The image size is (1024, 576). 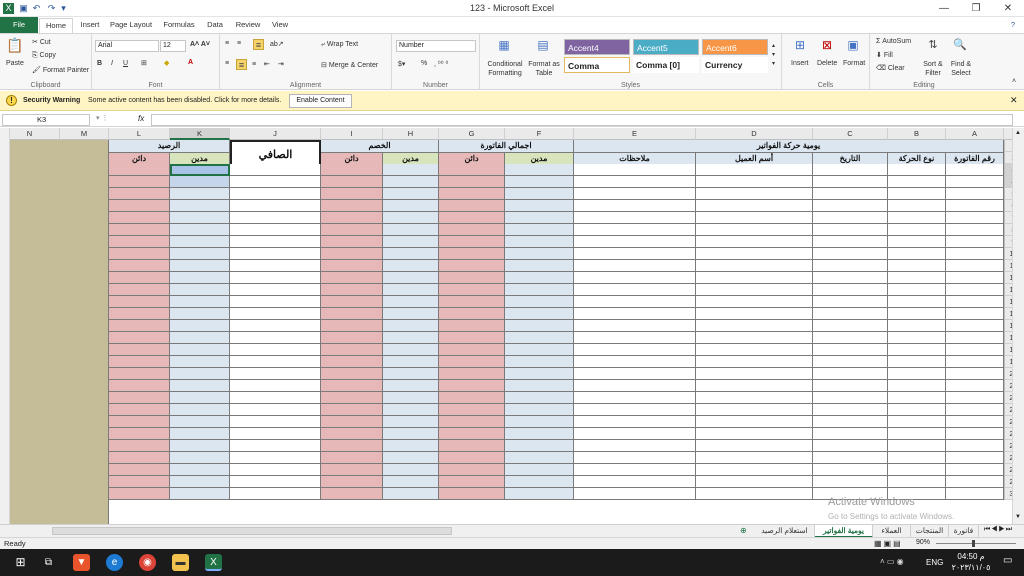 What do you see at coordinates (90, 25) in the screenshot?
I see `tab-insert: Insert` at bounding box center [90, 25].